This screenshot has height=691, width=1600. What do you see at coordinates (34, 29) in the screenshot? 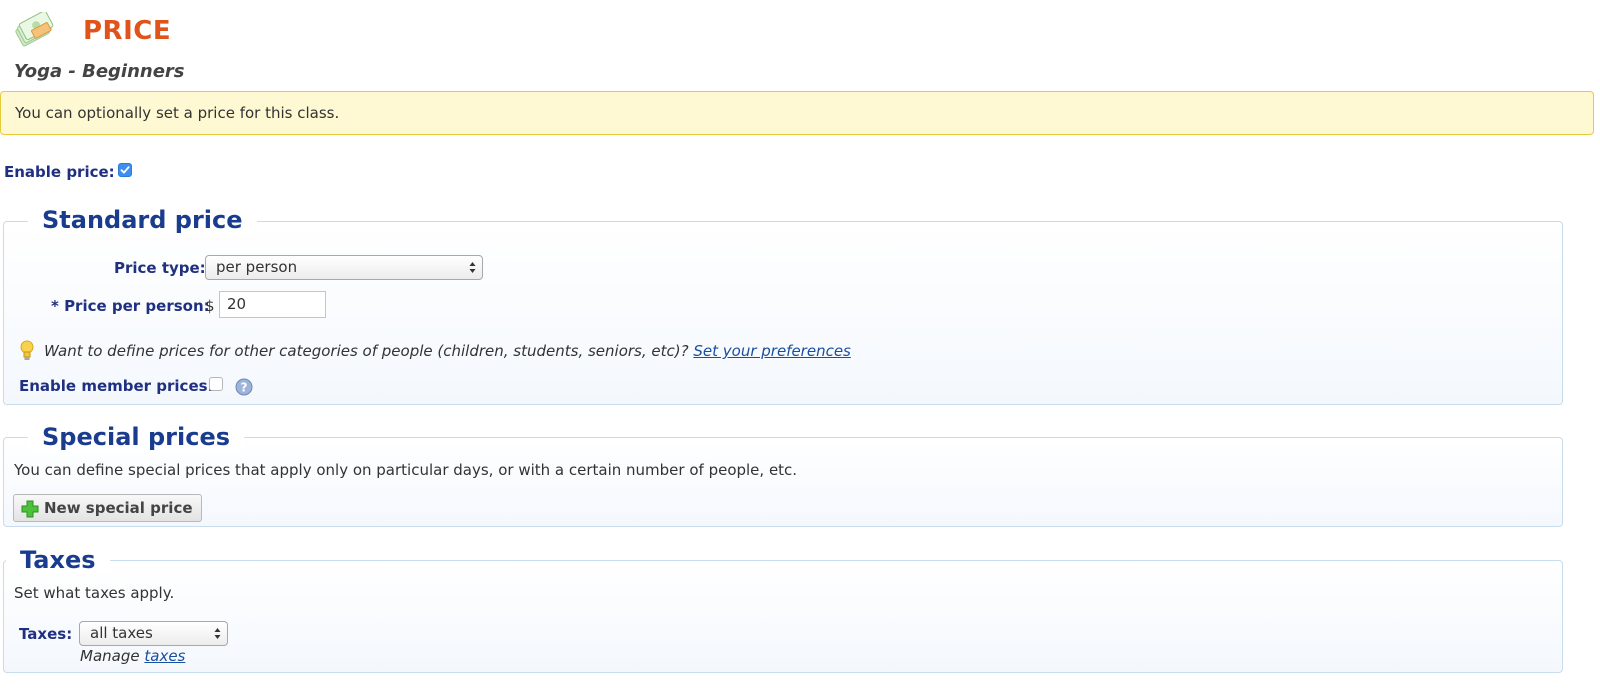
I see `money-icon` at bounding box center [34, 29].